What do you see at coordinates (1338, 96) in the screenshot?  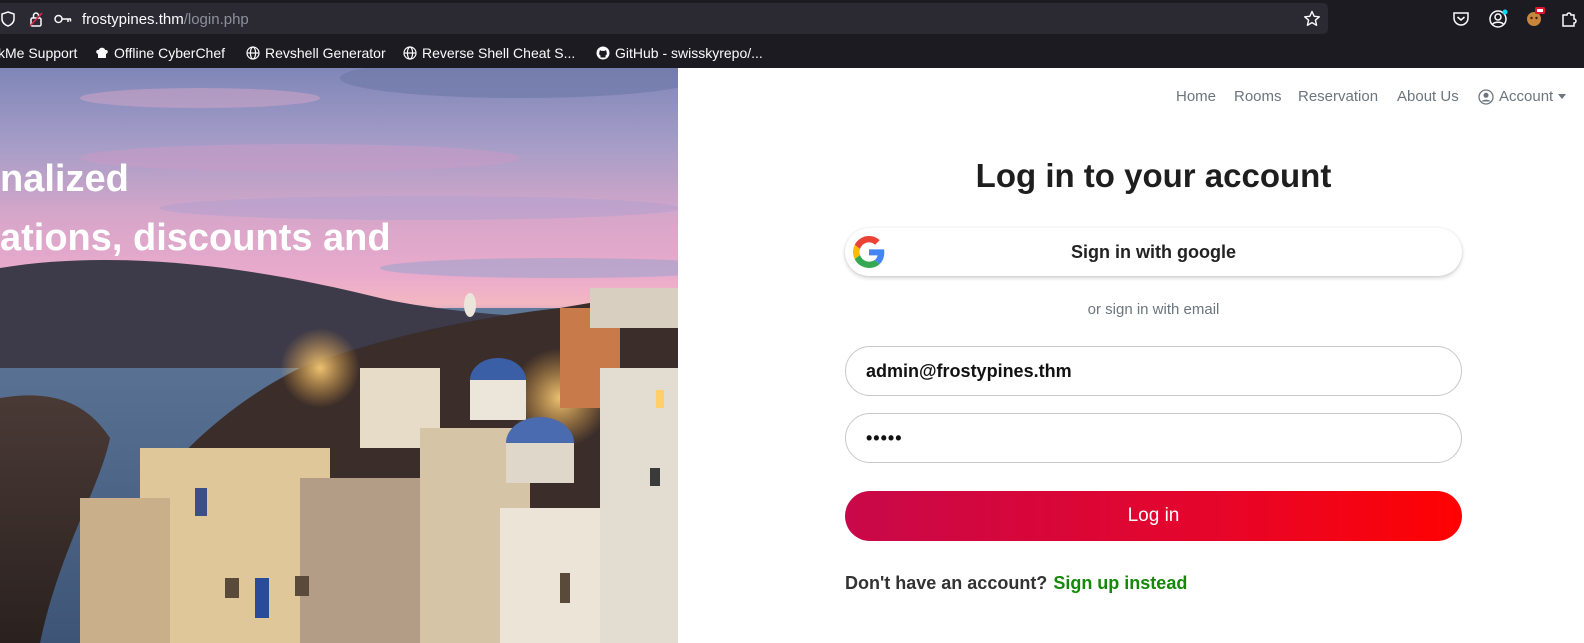 I see `nav-reservation: Reservation` at bounding box center [1338, 96].